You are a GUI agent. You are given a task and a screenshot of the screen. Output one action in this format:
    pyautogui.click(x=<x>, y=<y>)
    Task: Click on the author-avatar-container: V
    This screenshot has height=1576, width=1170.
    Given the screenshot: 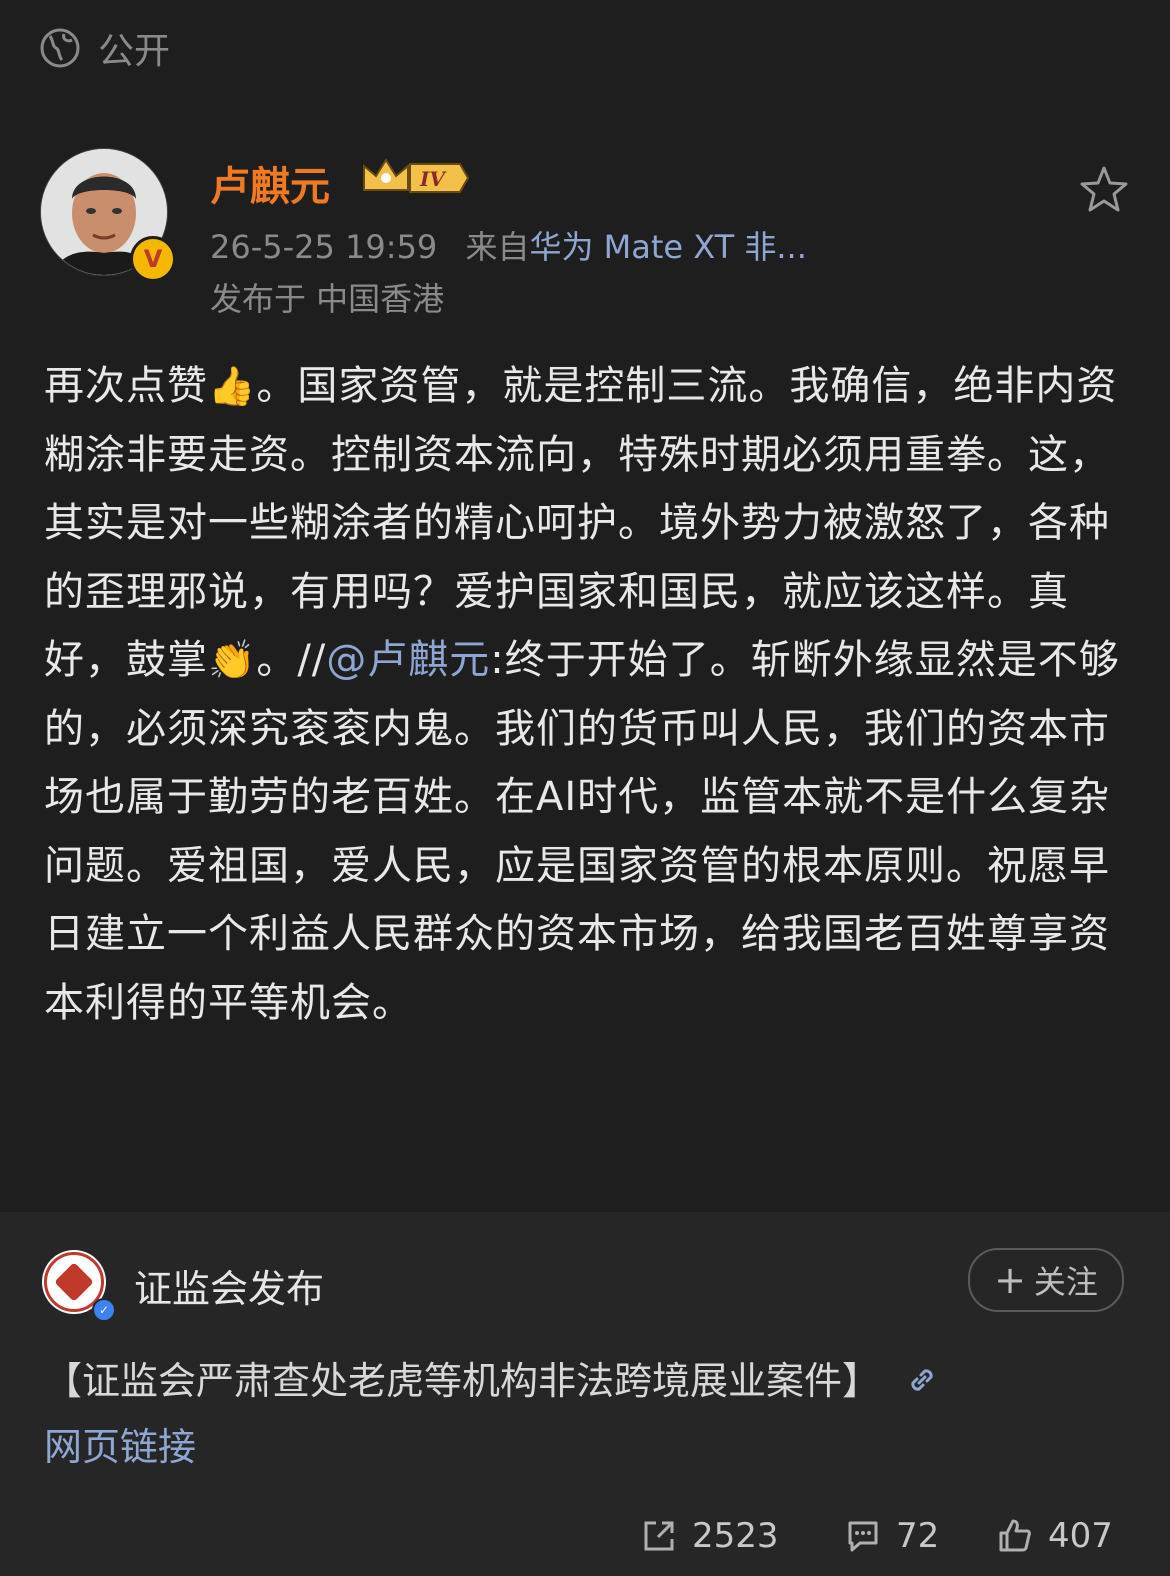 What is the action you would take?
    pyautogui.click(x=108, y=215)
    